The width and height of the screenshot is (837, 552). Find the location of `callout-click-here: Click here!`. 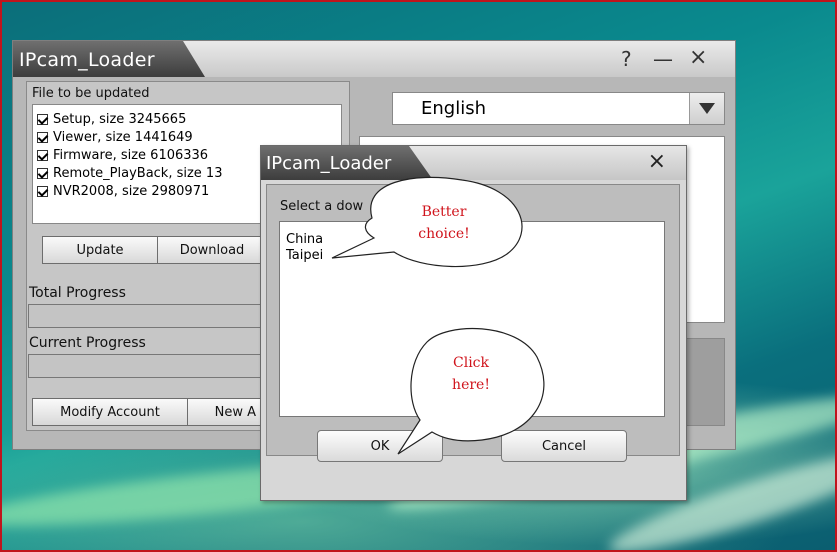

callout-click-here: Click here! is located at coordinates (471, 374).